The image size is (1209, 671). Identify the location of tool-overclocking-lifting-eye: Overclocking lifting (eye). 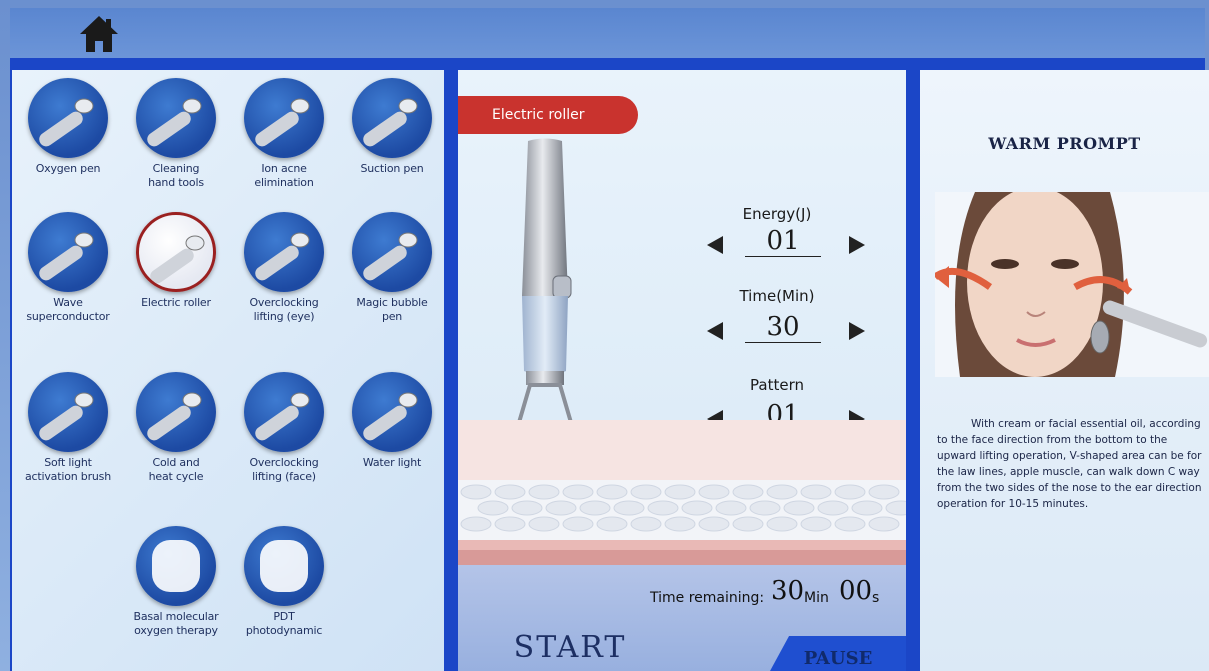
(284, 268).